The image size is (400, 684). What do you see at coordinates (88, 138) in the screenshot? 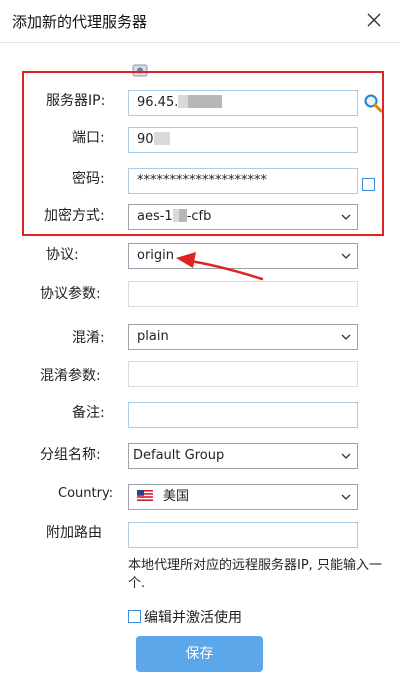
I see `port-label: 端口:` at bounding box center [88, 138].